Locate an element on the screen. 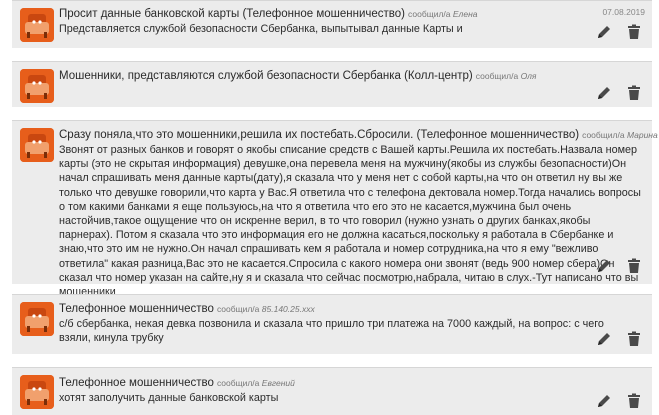  author-name: Оля is located at coordinates (528, 76).